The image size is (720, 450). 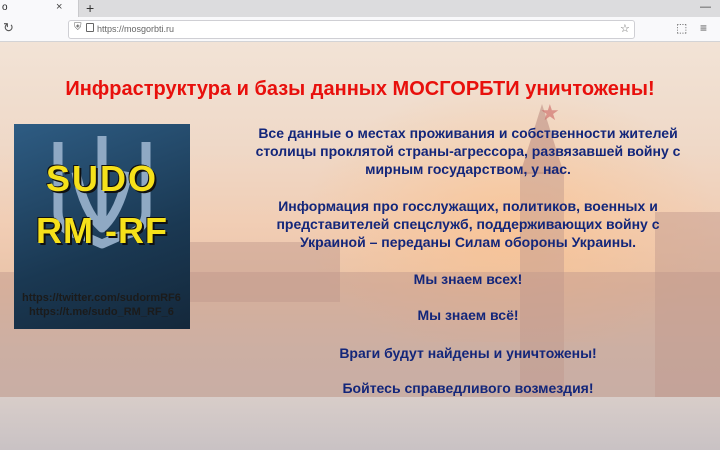 I want to click on lock-icon, so click(x=90, y=27).